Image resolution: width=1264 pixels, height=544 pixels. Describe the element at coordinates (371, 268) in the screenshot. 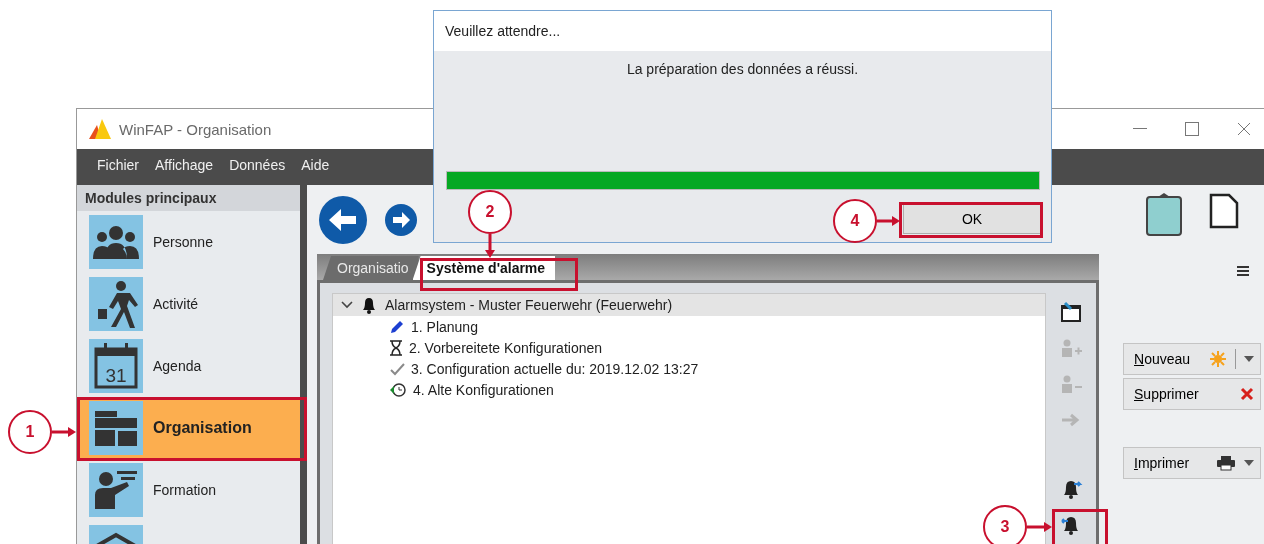

I see `tab: Organisatio` at that location.